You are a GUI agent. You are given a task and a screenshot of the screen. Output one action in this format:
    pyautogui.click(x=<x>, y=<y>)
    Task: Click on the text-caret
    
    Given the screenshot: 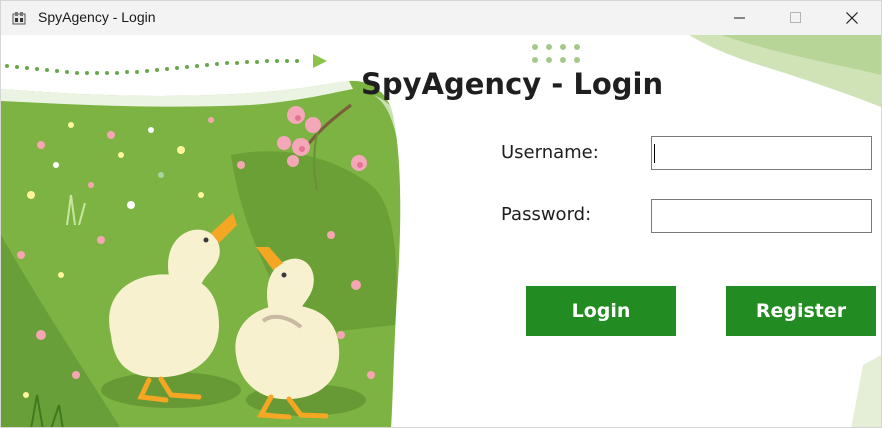 What is the action you would take?
    pyautogui.click(x=654, y=153)
    